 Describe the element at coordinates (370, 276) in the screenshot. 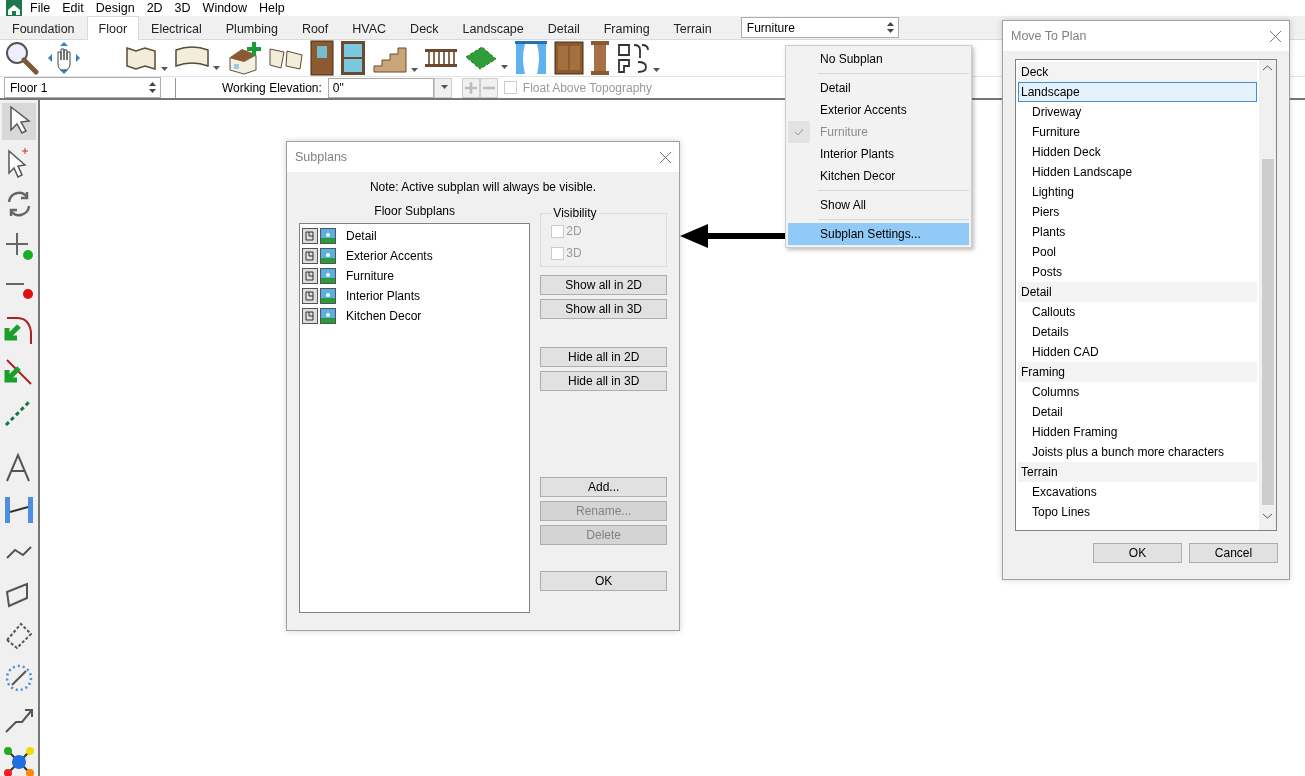

I see `subplan-name: Furniture` at that location.